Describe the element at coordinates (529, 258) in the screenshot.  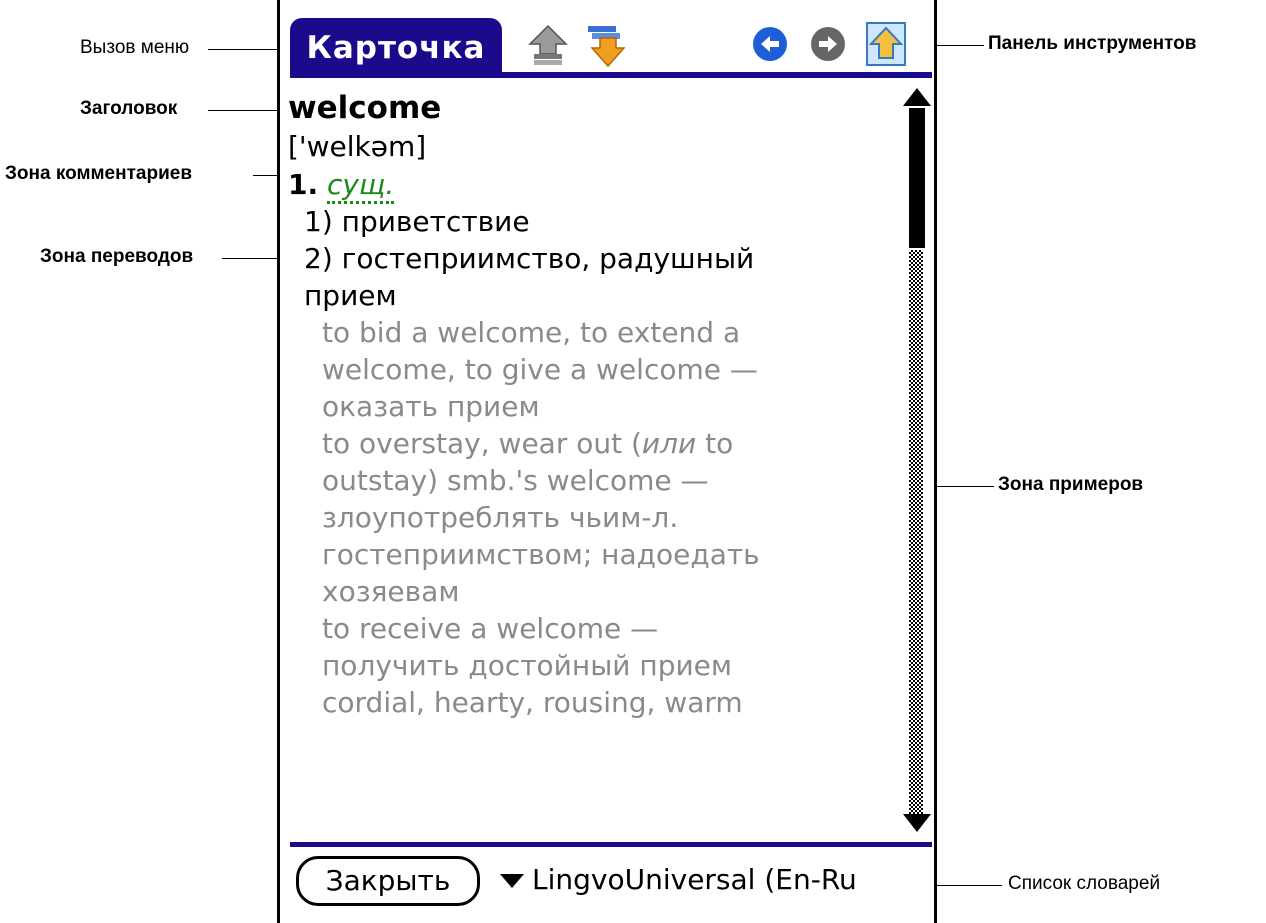
I see `translation-line: 2) гостеприимство, радушный` at that location.